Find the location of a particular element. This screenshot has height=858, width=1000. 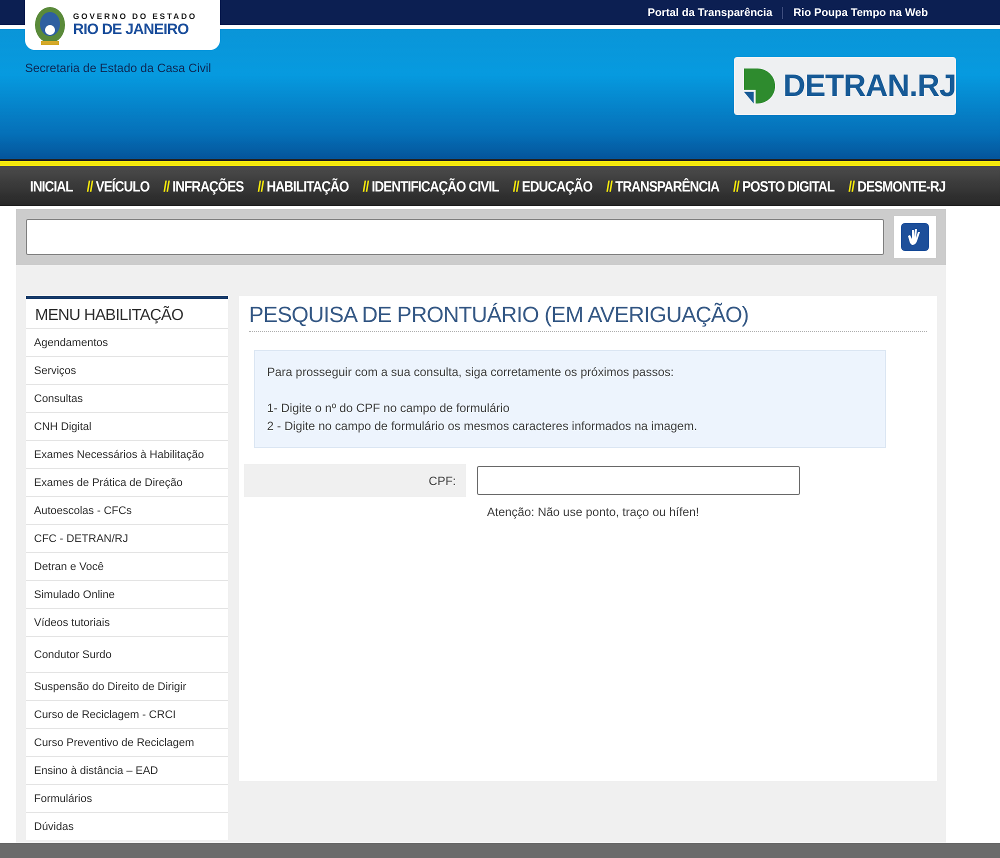

cpf-label: CPF: is located at coordinates (355, 480).